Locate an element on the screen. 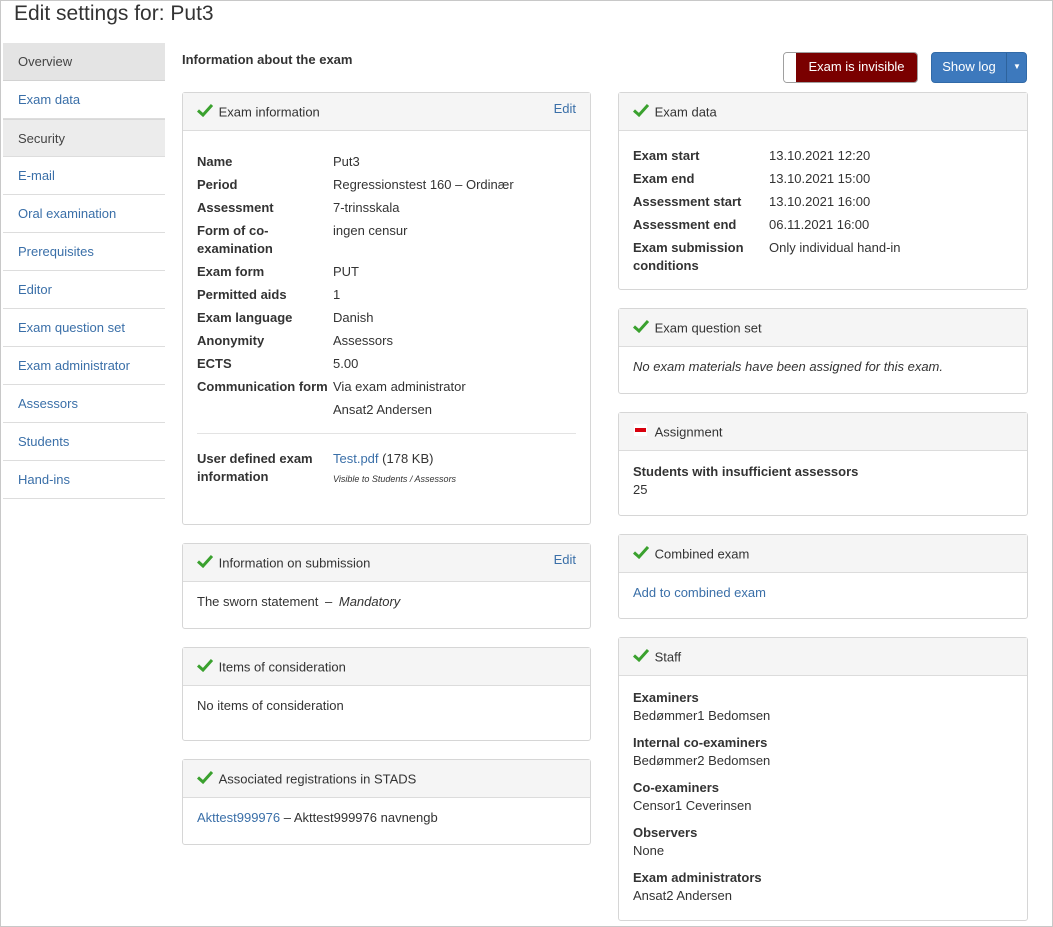  toggle-knob is located at coordinates (790, 67).